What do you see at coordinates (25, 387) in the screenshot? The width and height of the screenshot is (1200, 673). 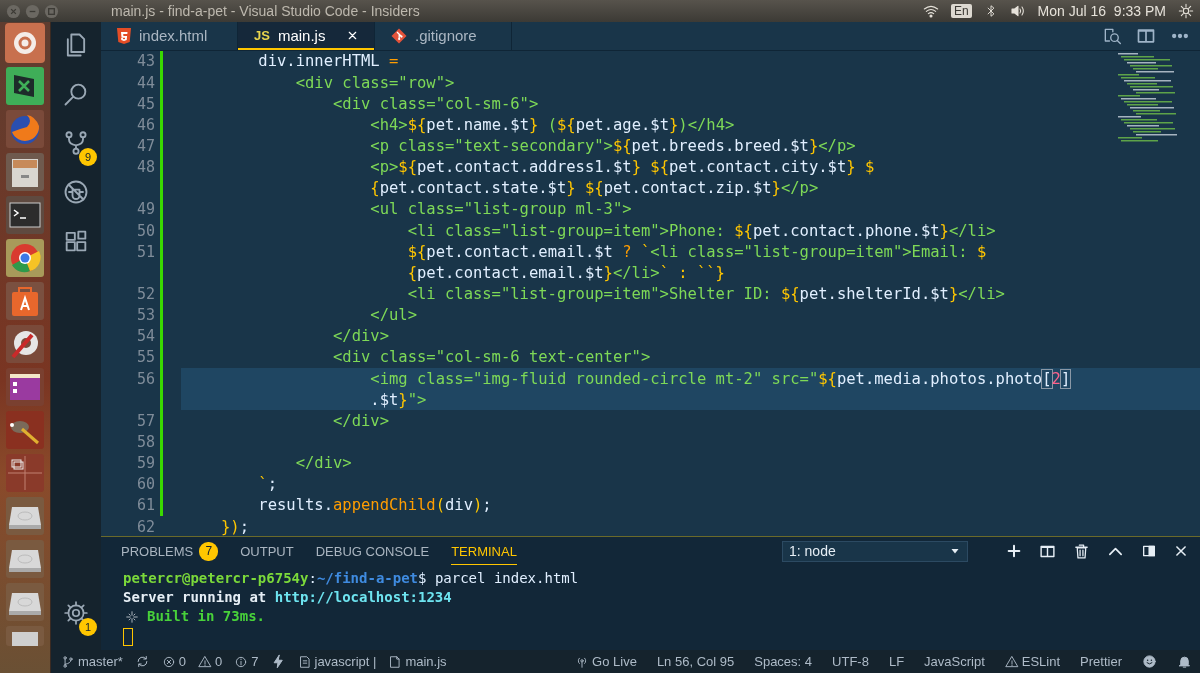 I see `window-icon` at bounding box center [25, 387].